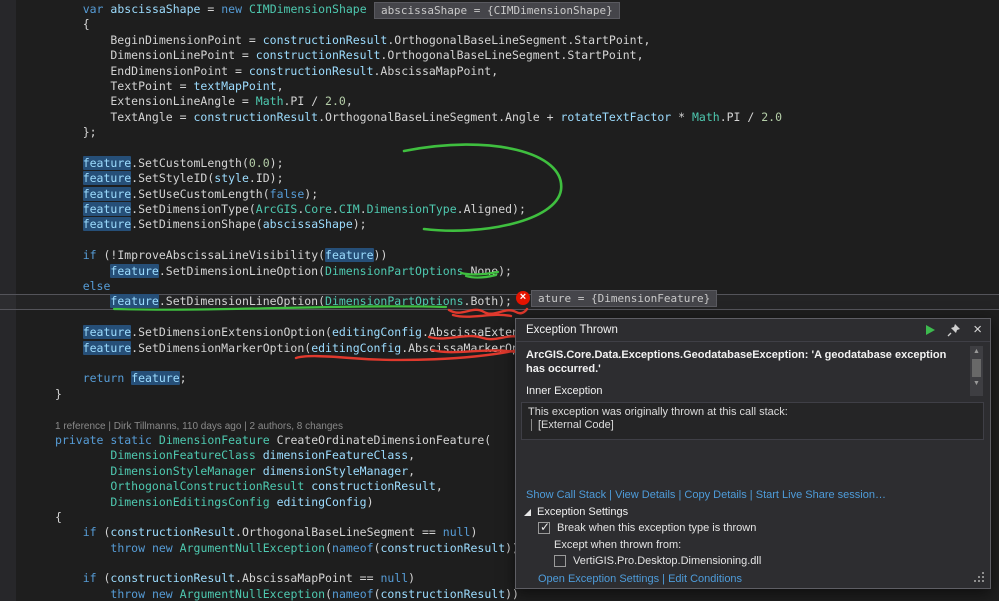  I want to click on code-token: .OrthogonalBaseLineSegment ==, so click(339, 532).